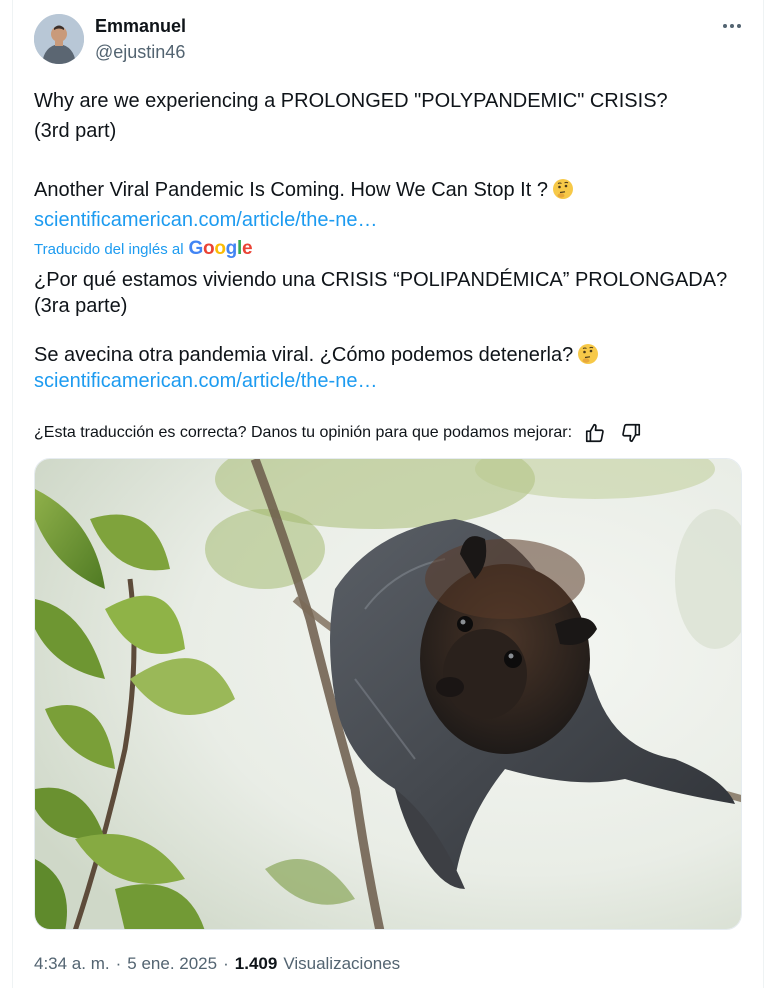  I want to click on thumbs-up-icon, so click(595, 433).